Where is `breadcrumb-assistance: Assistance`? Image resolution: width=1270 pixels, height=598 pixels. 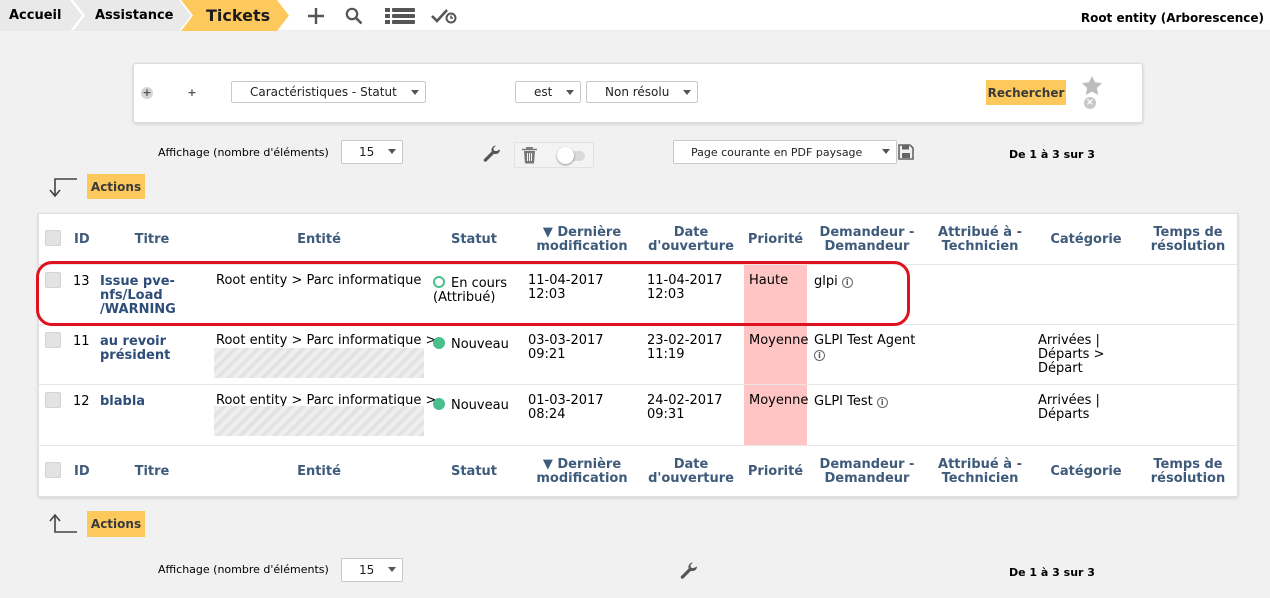
breadcrumb-assistance: Assistance is located at coordinates (134, 15).